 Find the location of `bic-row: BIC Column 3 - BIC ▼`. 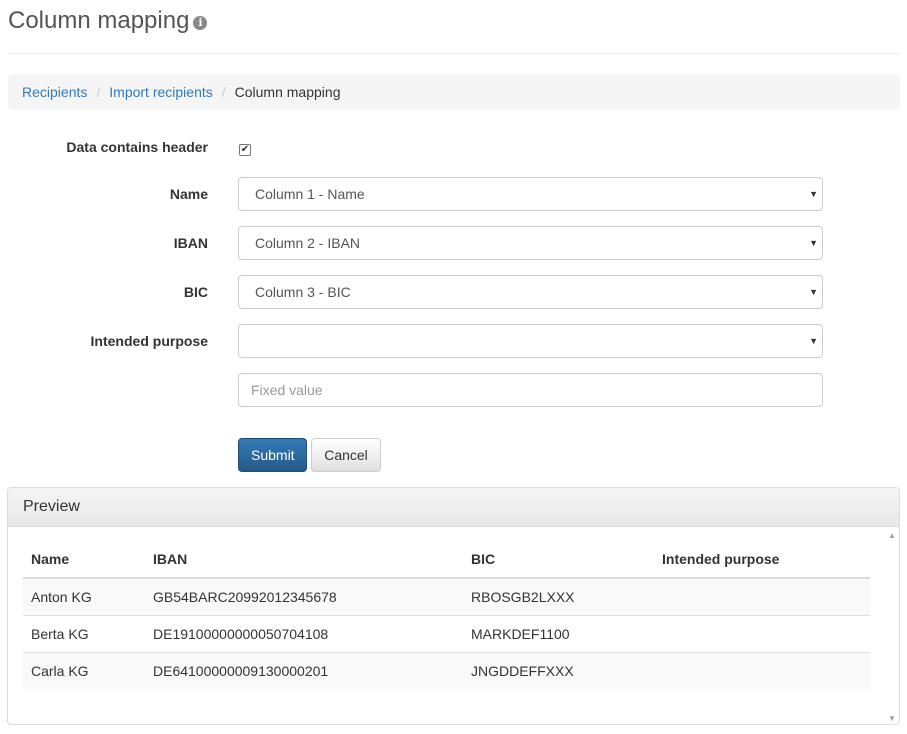

bic-row: BIC Column 3 - BIC ▼ is located at coordinates (454, 292).